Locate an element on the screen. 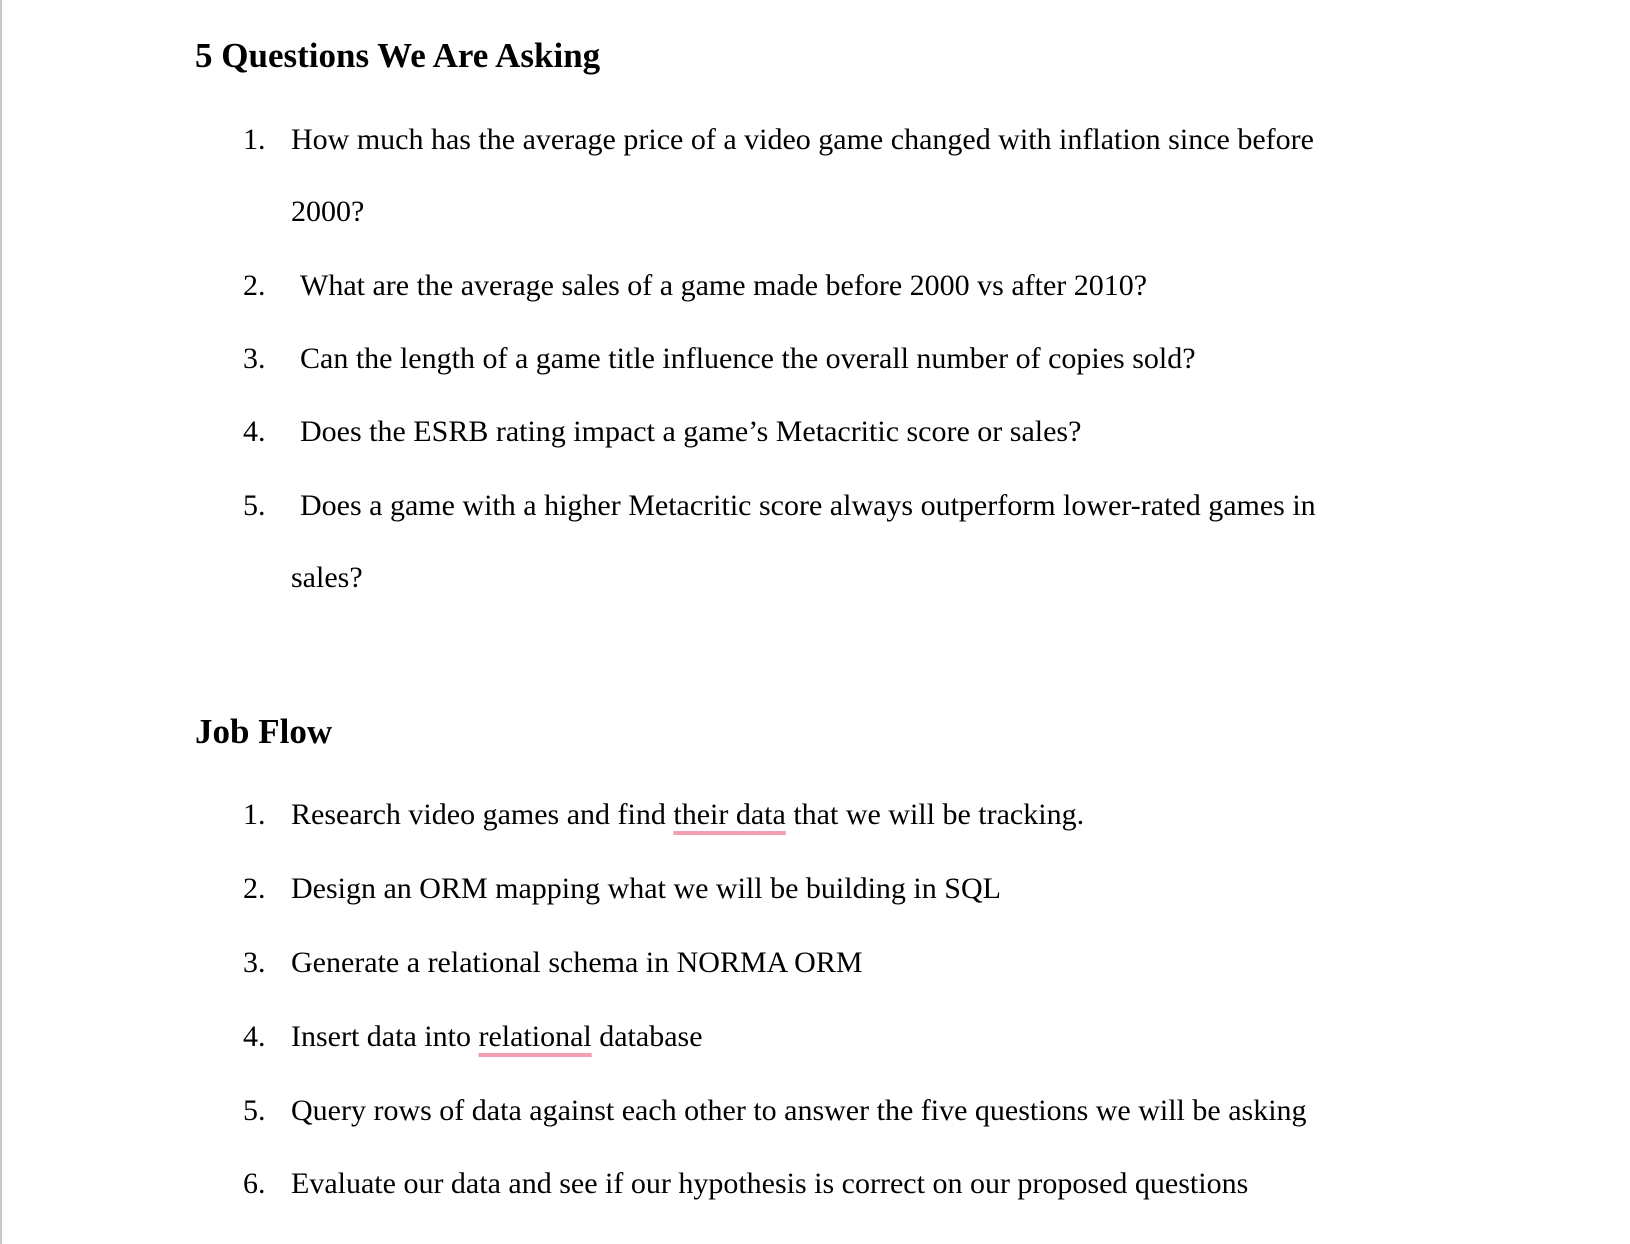 The width and height of the screenshot is (1630, 1244). spellcheck-flagged-text: relational is located at coordinates (534, 1036).